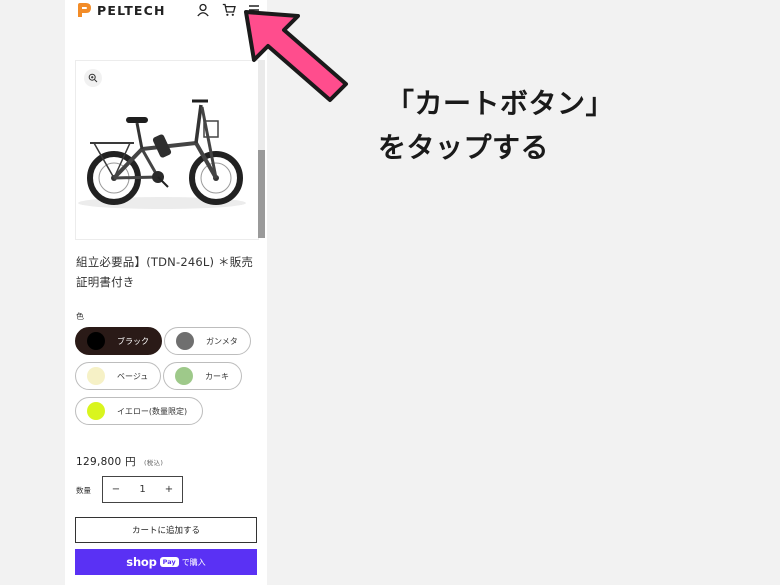 The height and width of the screenshot is (585, 780). What do you see at coordinates (203, 10) in the screenshot?
I see `account-icon` at bounding box center [203, 10].